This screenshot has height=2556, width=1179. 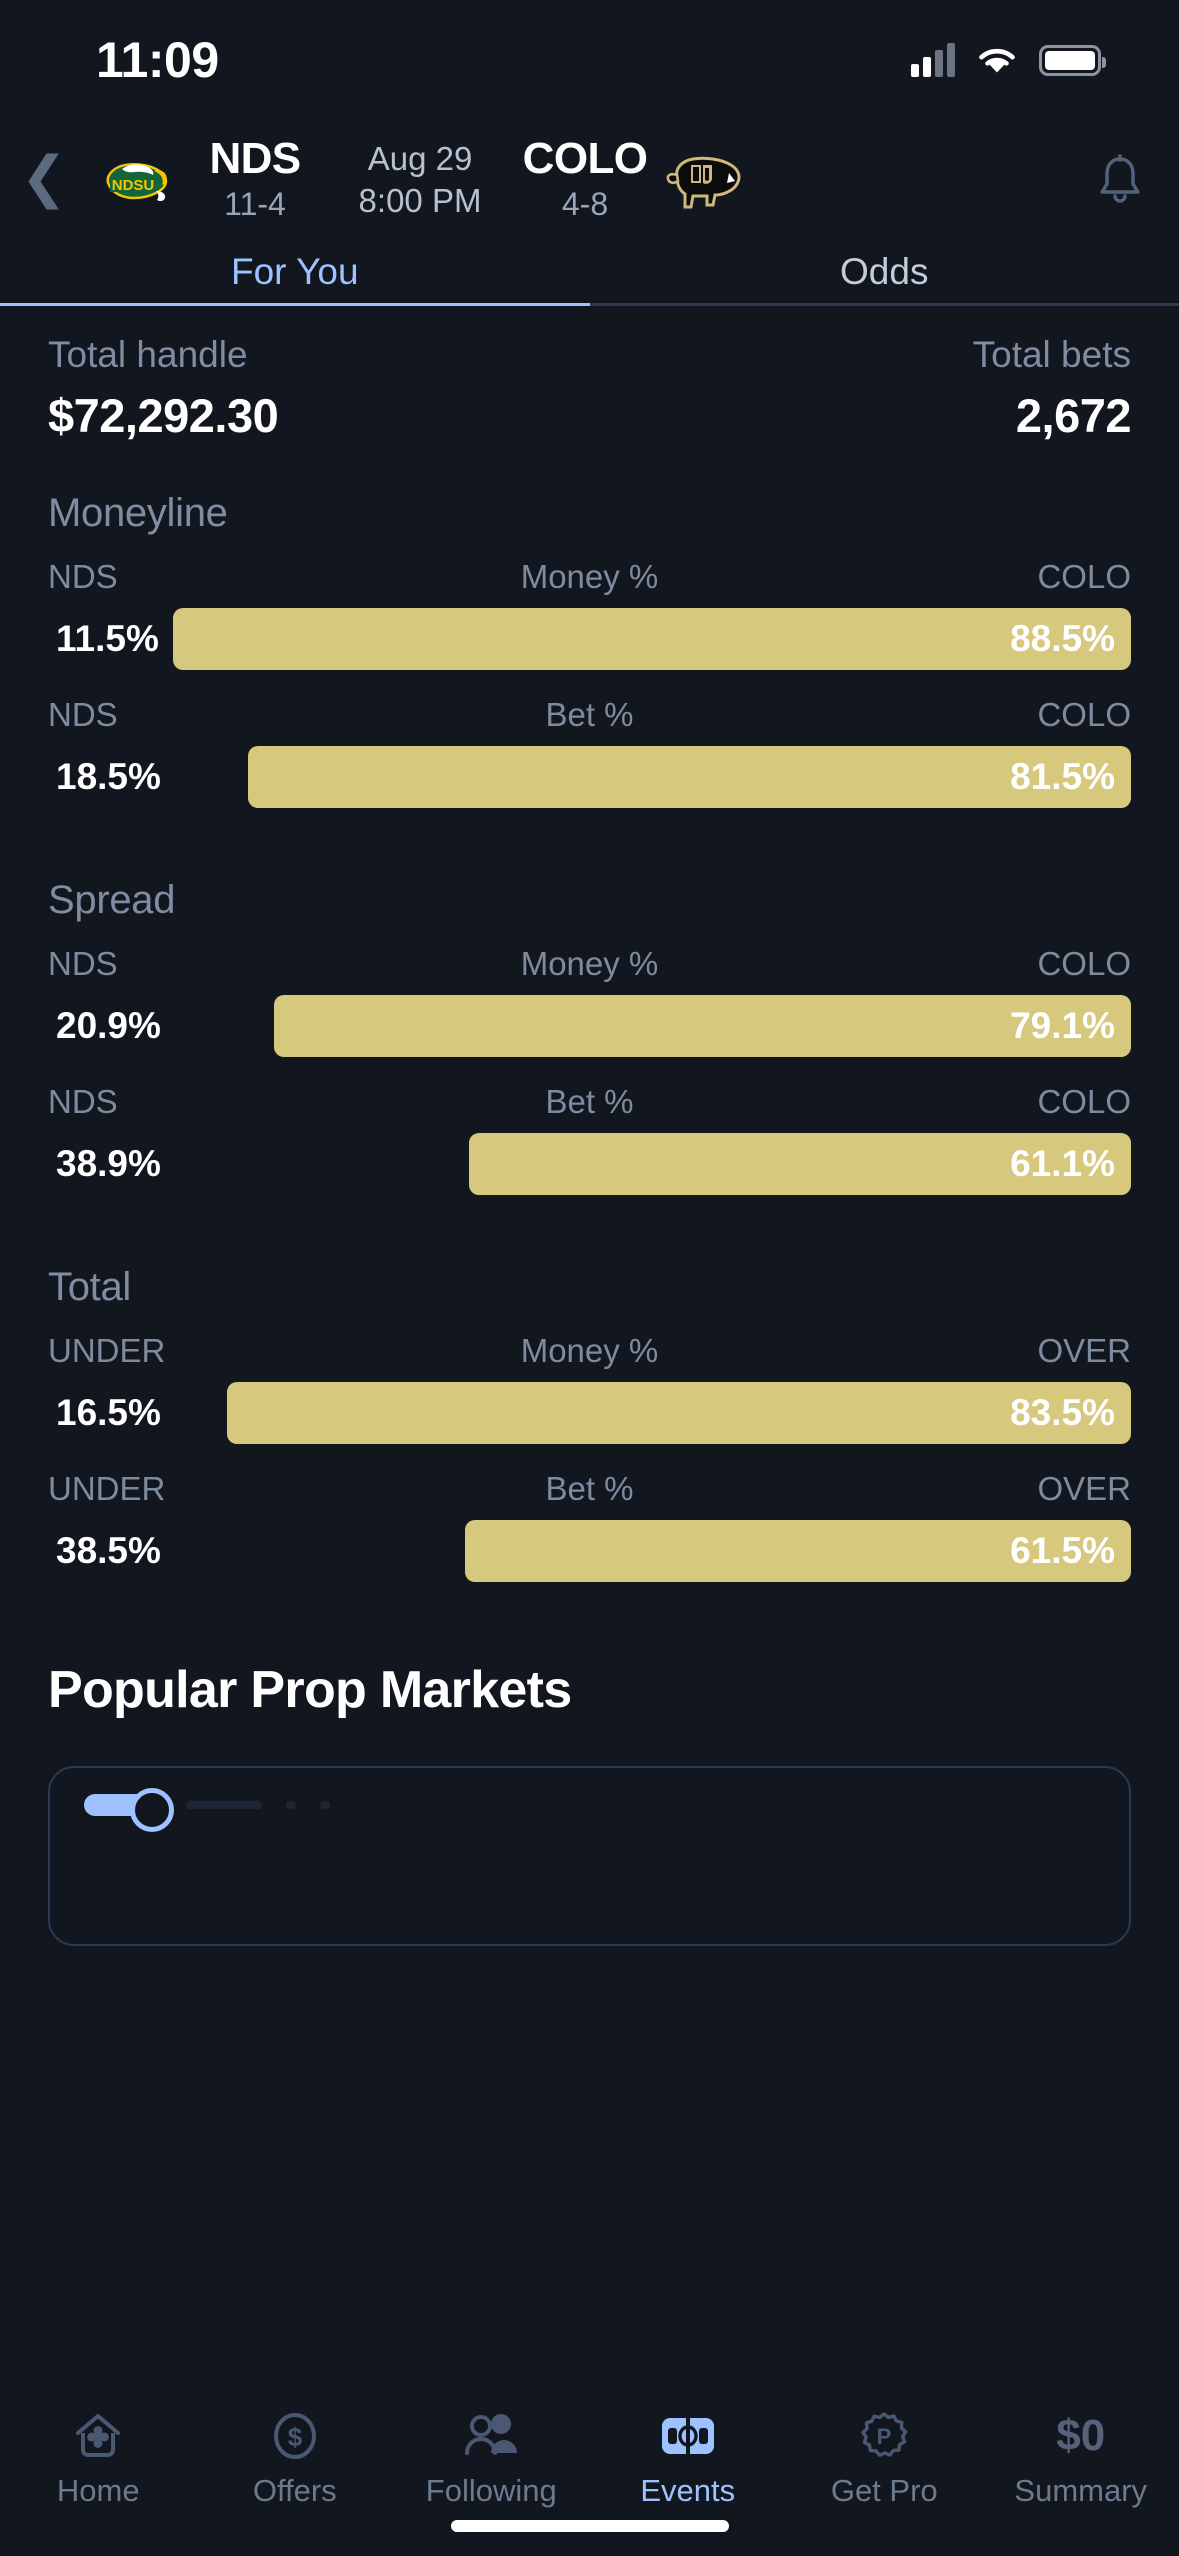 I want to click on nav-label: Offers, so click(x=294, y=2490).